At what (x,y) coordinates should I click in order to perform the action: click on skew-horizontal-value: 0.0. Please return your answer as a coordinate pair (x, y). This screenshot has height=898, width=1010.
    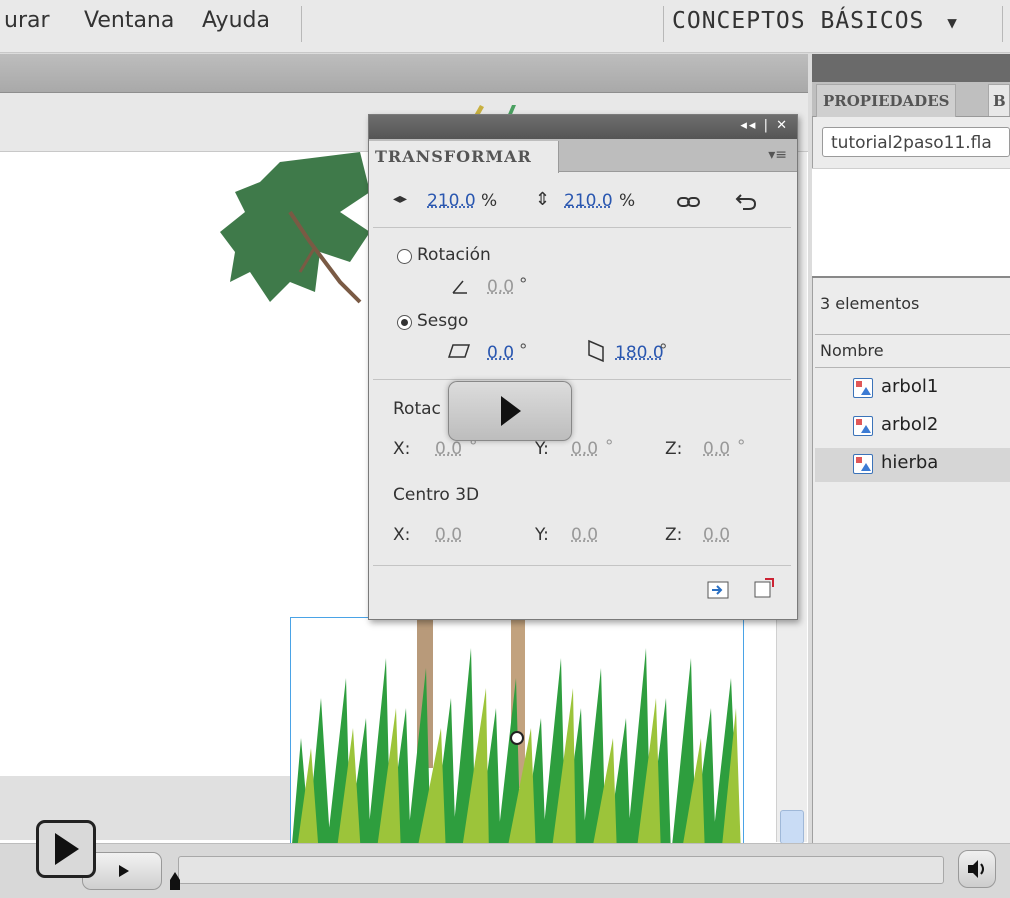
    Looking at the image, I should click on (500, 353).